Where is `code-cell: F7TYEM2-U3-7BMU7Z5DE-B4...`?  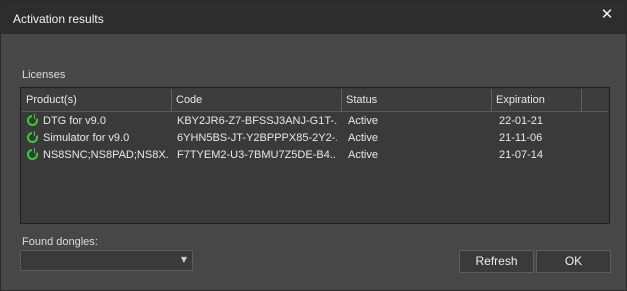
code-cell: F7TYEM2-U3-7BMU7Z5DE-B4... is located at coordinates (257, 155).